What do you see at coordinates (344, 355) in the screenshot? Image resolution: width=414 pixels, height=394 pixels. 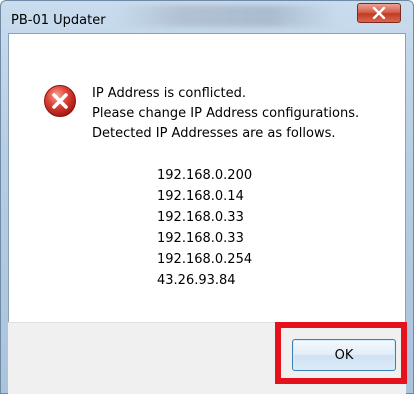 I see `ok-button: OK` at bounding box center [344, 355].